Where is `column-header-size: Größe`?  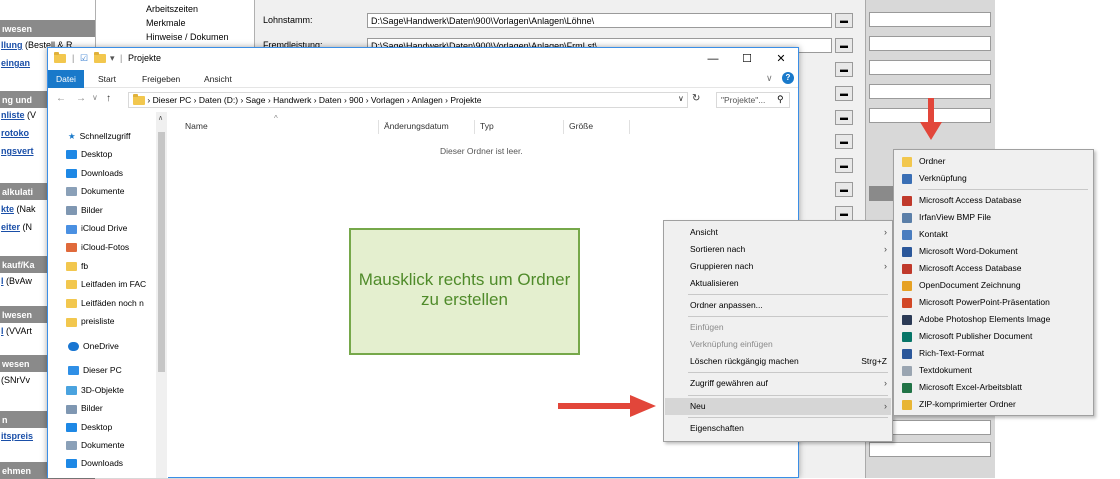 column-header-size: Größe is located at coordinates (581, 126).